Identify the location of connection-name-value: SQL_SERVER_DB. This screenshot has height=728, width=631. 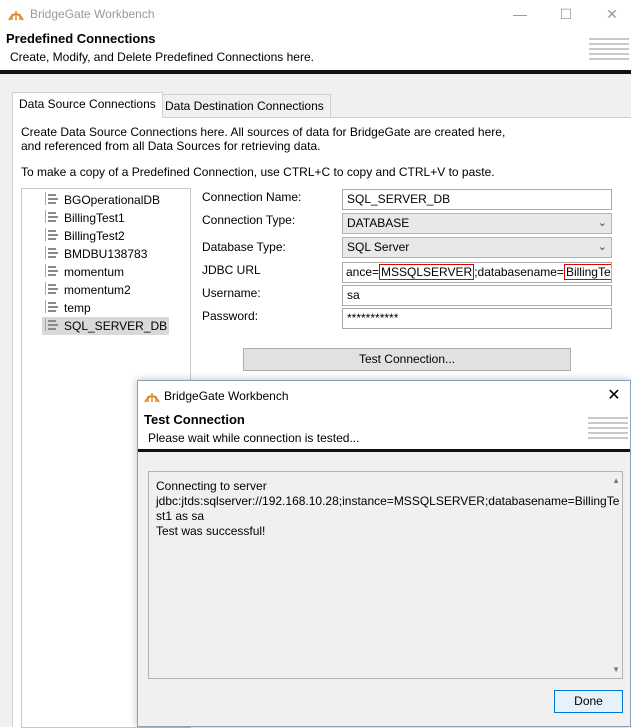
(399, 199).